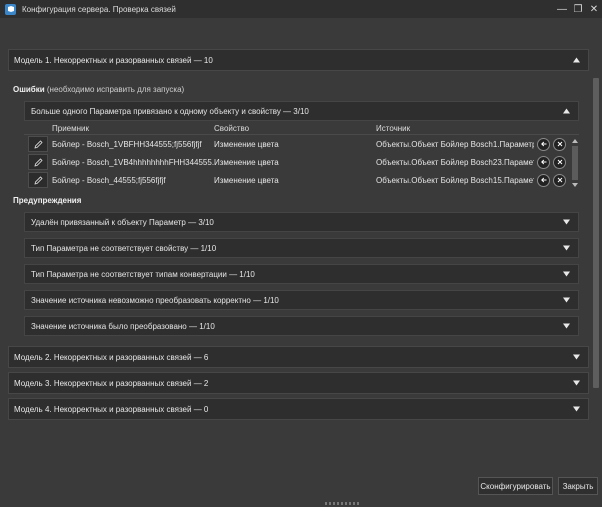  What do you see at coordinates (575, 185) in the screenshot?
I see `scroll-down-icon` at bounding box center [575, 185].